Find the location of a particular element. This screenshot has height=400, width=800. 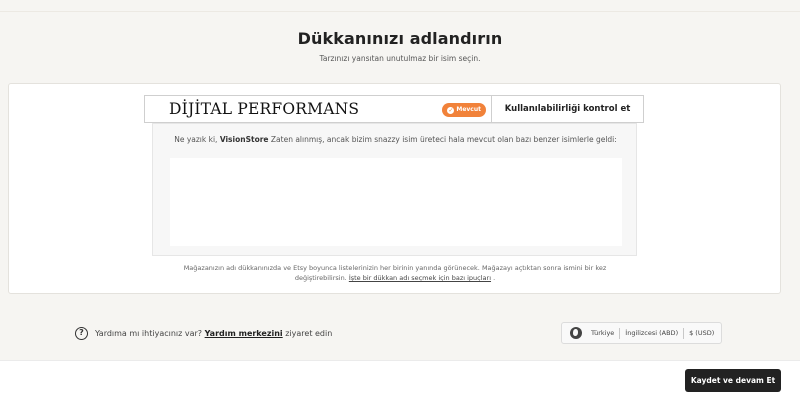

shop-name-value: DİJİTAL PERFORMANS is located at coordinates (264, 109).